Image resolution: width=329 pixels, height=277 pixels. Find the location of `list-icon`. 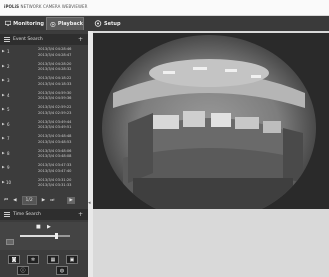

list-icon is located at coordinates (7, 214).